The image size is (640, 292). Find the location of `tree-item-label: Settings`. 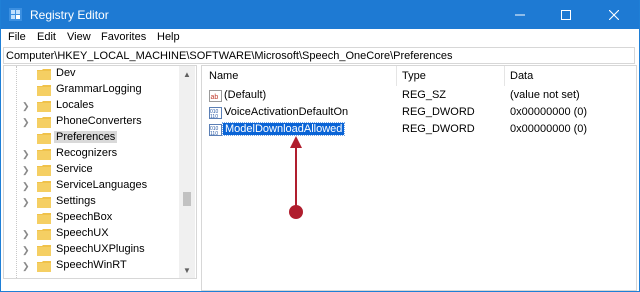

tree-item-label: Settings is located at coordinates (76, 201).